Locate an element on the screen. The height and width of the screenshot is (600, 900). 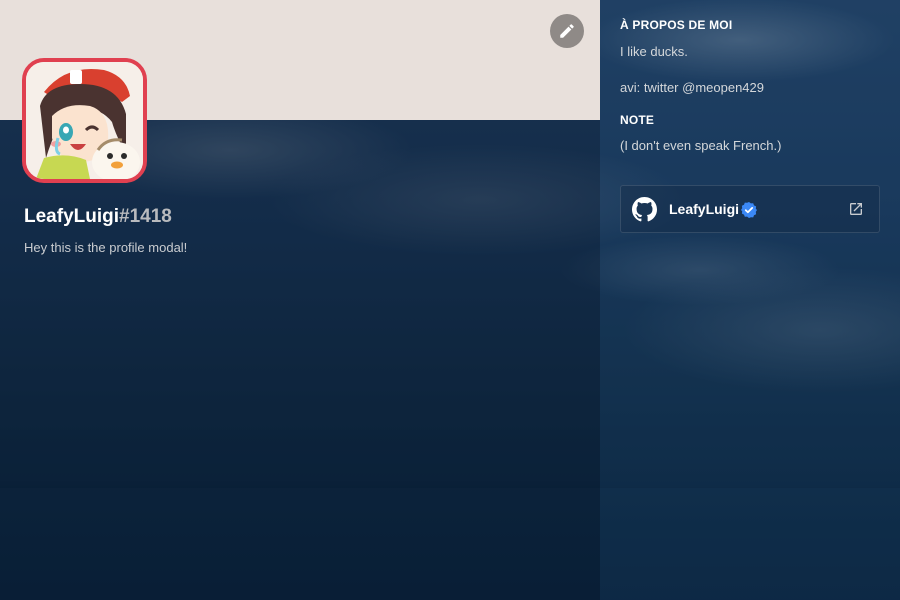
connected-account-github: LeafyLuigi is located at coordinates (750, 209).